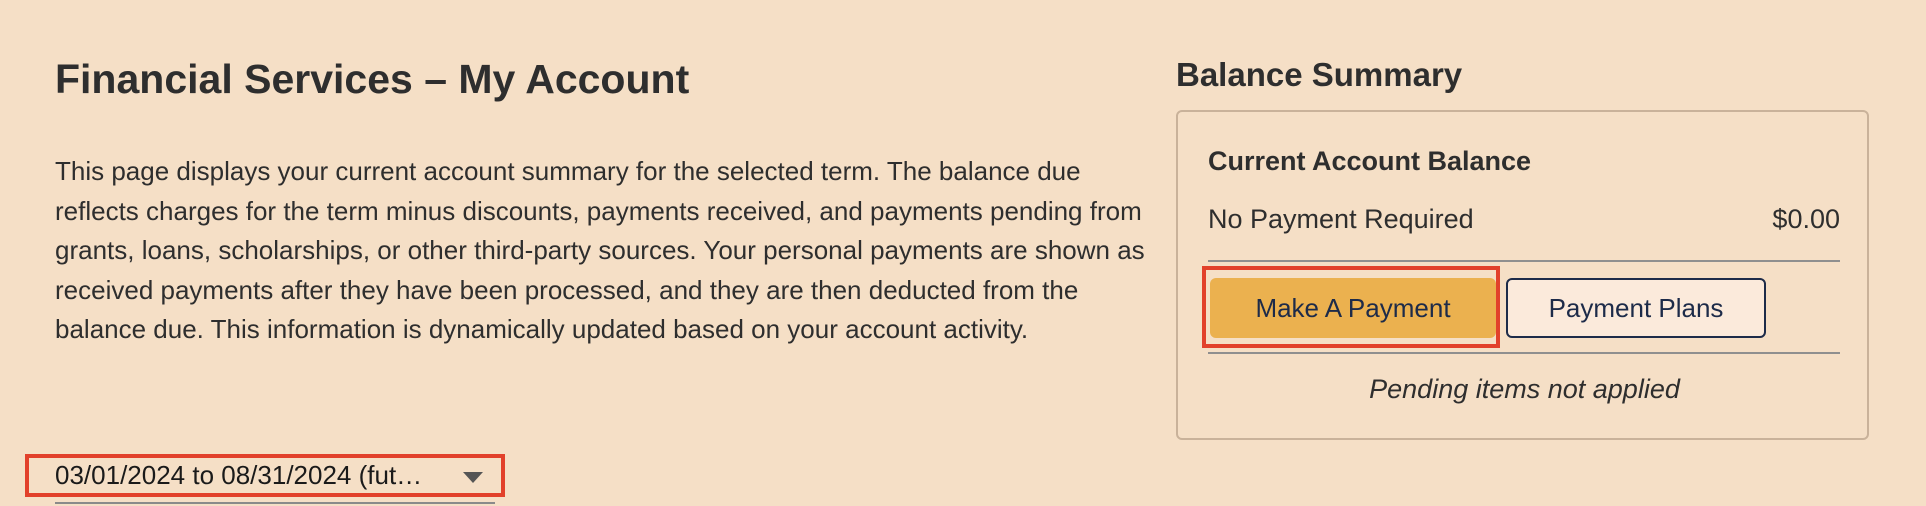 This screenshot has width=1926, height=506. I want to click on page-title: Financial Services – My Account, so click(372, 79).